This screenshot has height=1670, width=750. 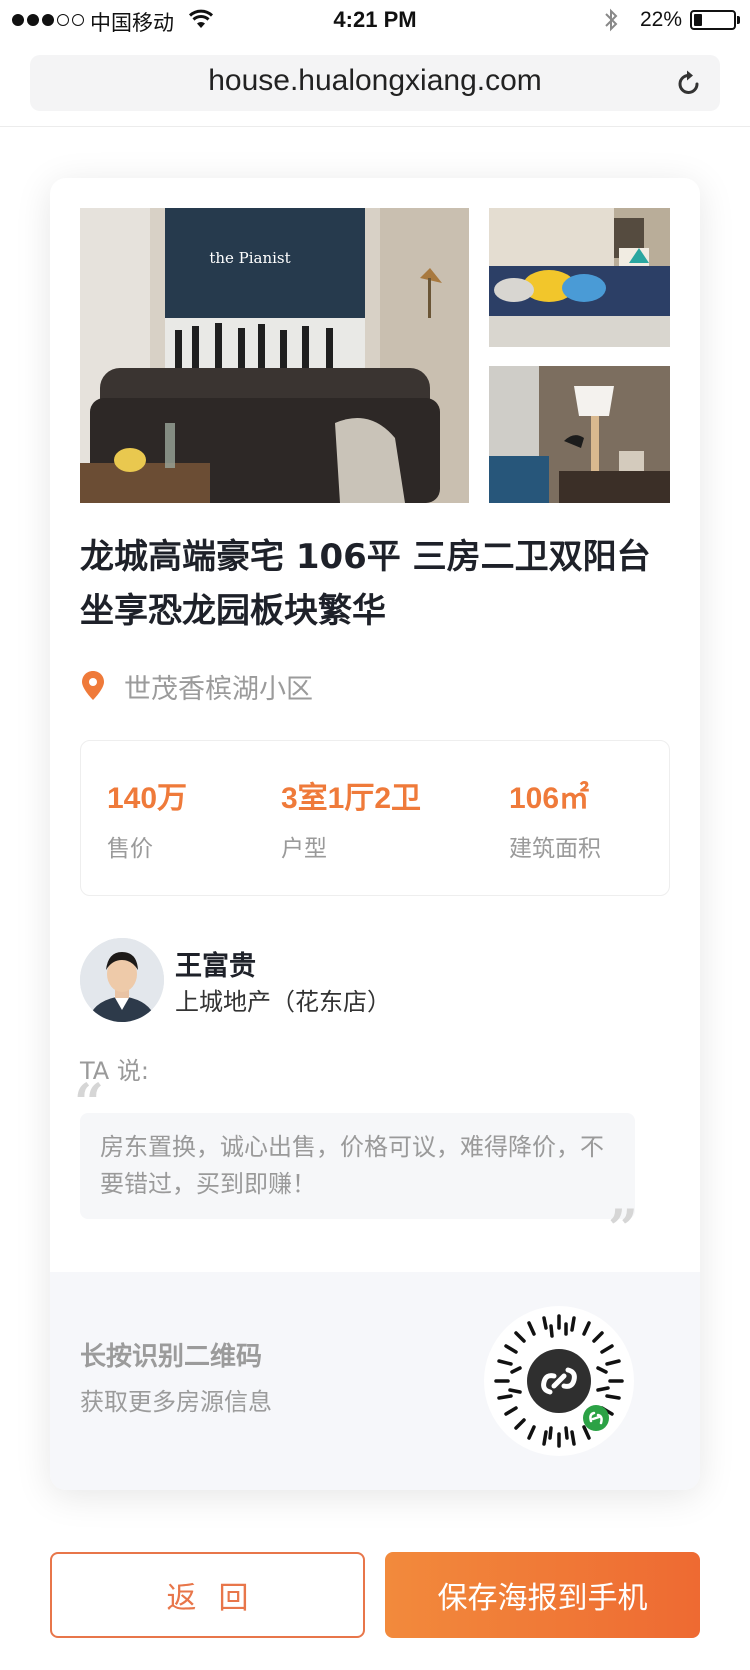 What do you see at coordinates (611, 20) in the screenshot?
I see `bluetooth-icon` at bounding box center [611, 20].